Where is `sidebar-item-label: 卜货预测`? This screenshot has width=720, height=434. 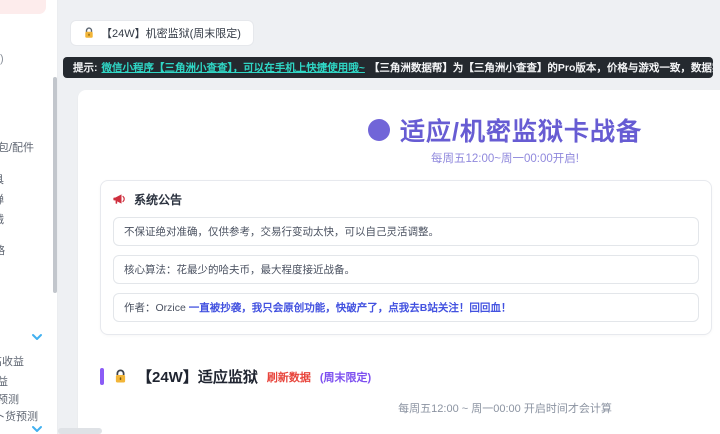
sidebar-item-label: 卜货预测 is located at coordinates (19, 416).